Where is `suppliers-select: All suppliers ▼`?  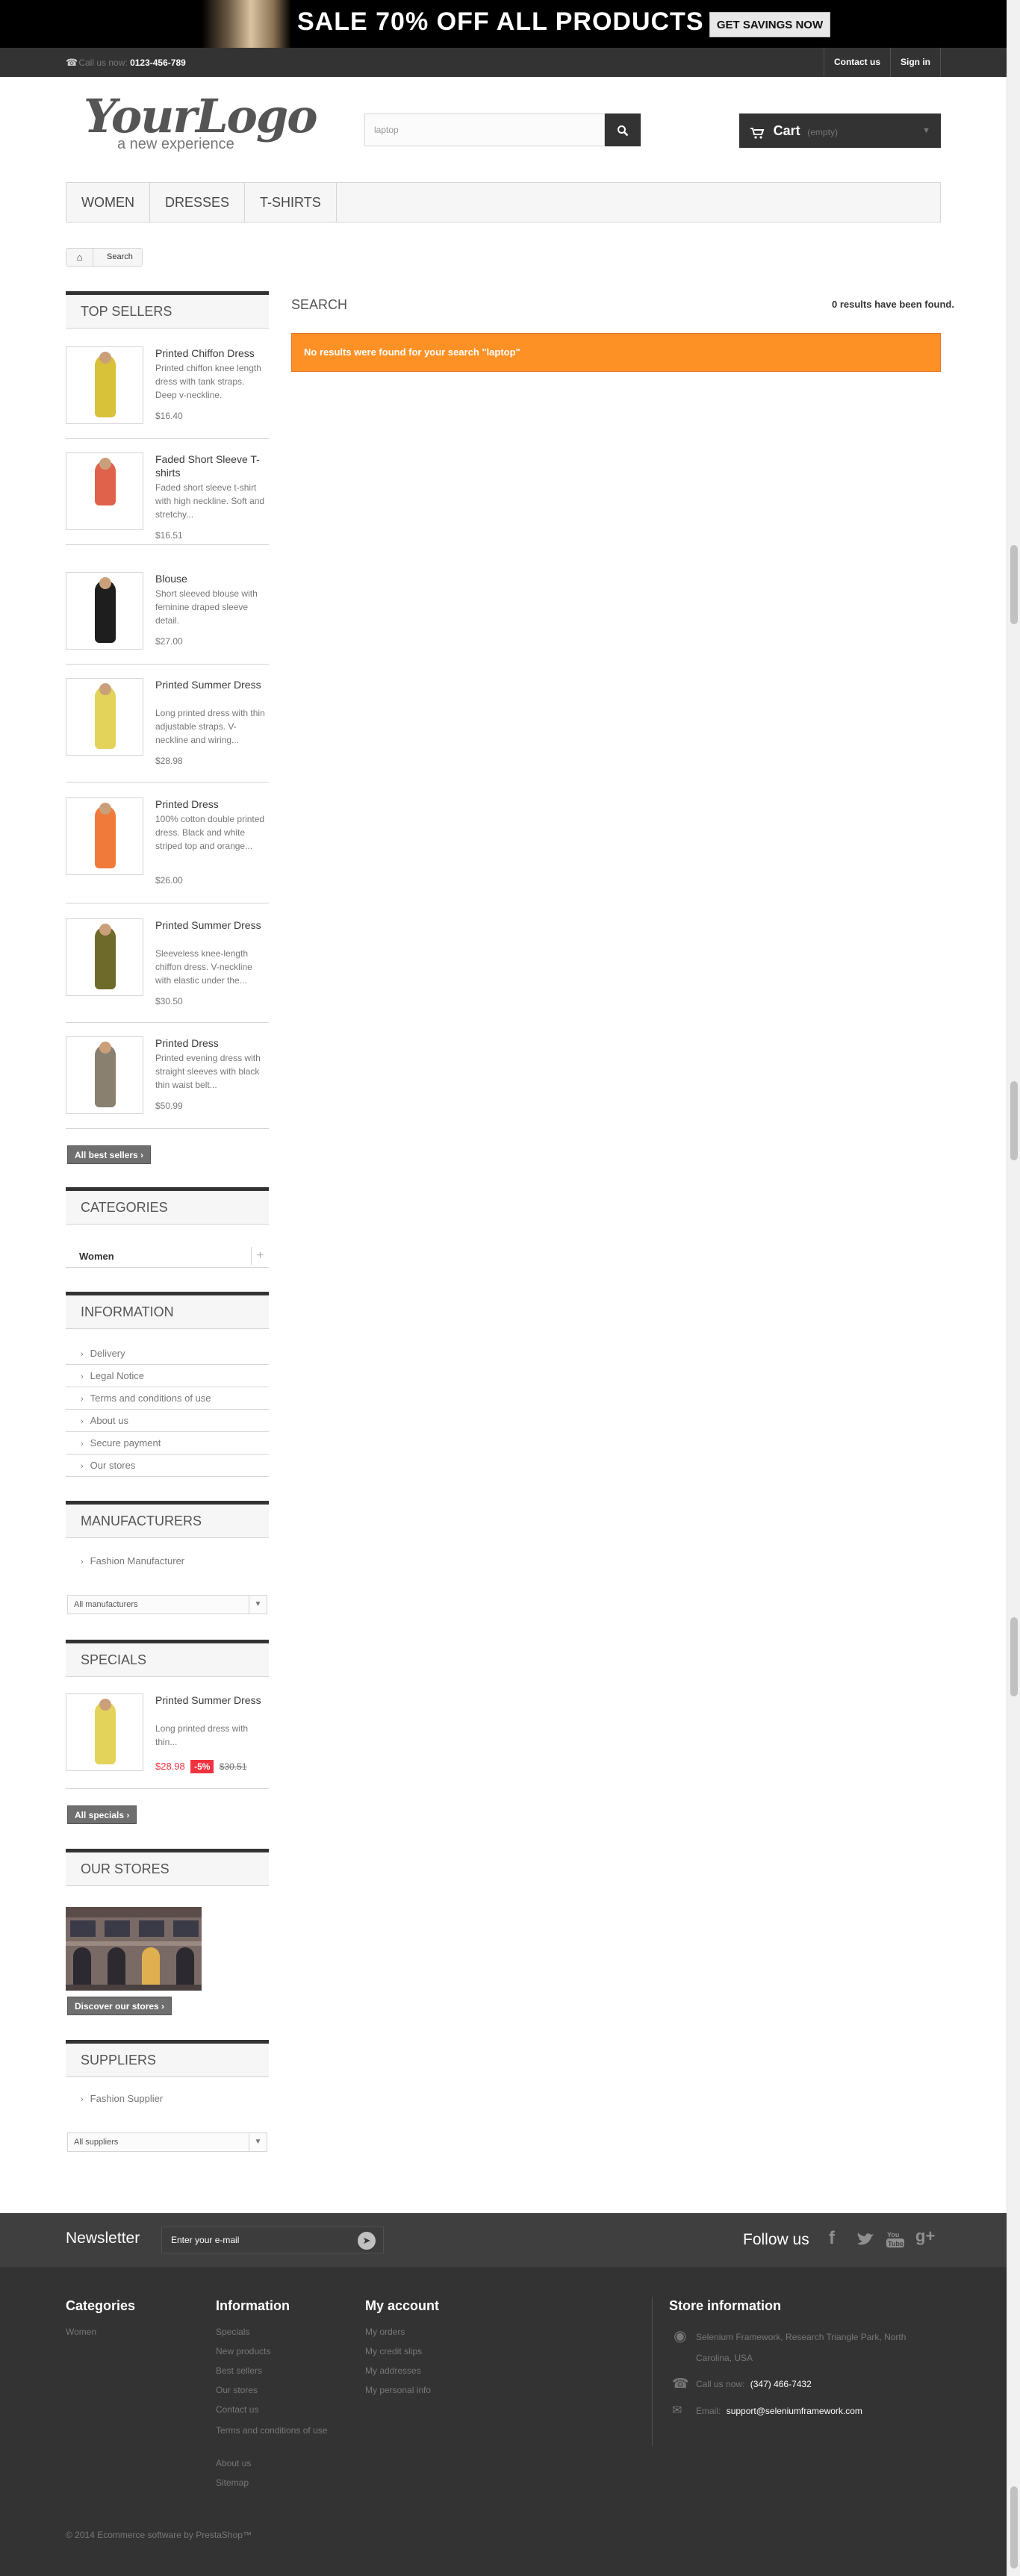 suppliers-select: All suppliers ▼ is located at coordinates (167, 2142).